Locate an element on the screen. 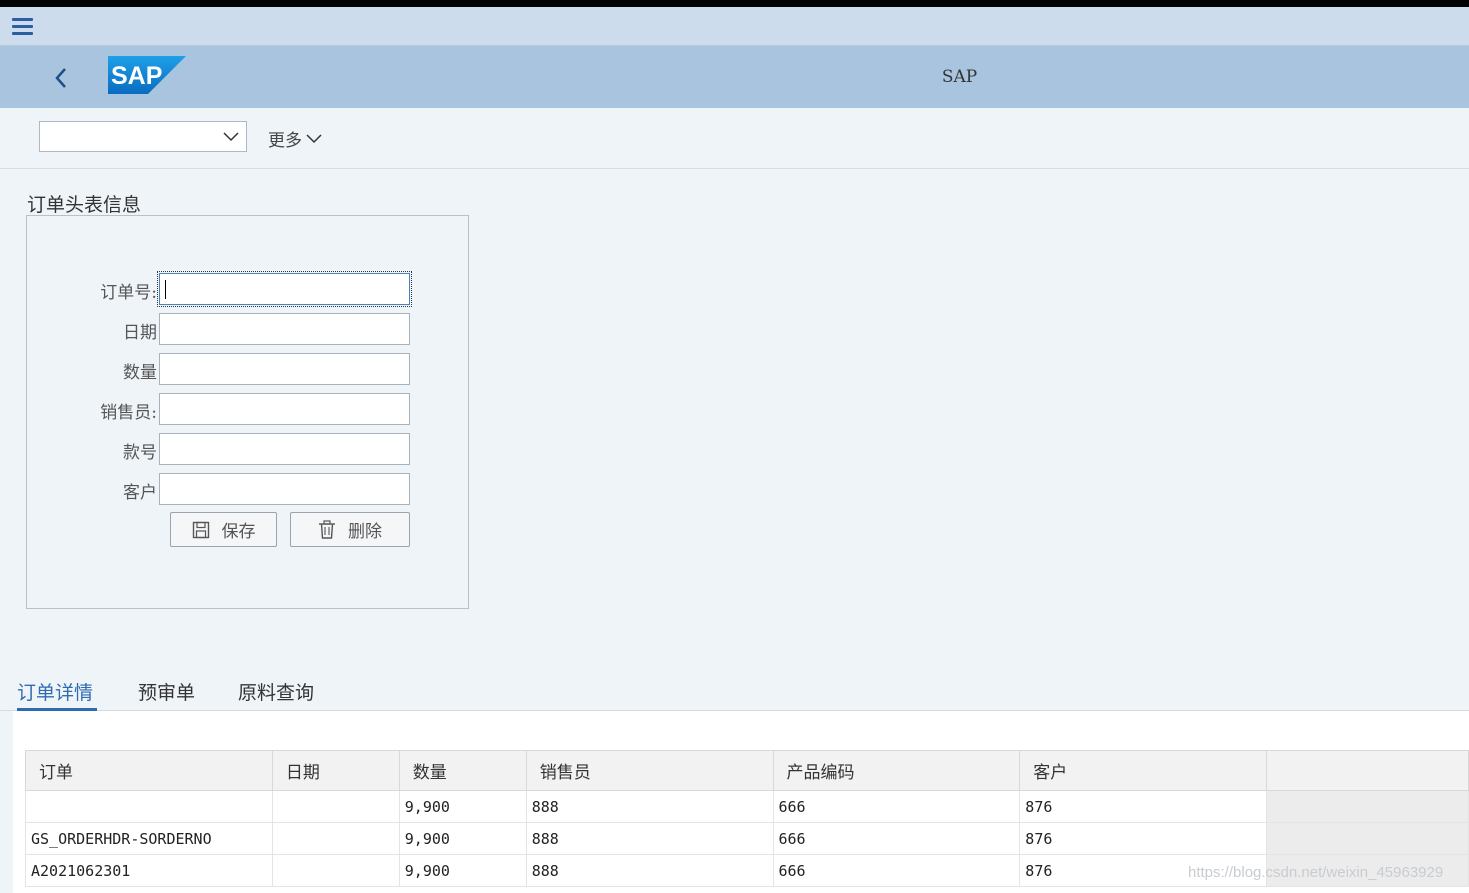 The width and height of the screenshot is (1469, 893). delete-button: 删除 is located at coordinates (350, 529).